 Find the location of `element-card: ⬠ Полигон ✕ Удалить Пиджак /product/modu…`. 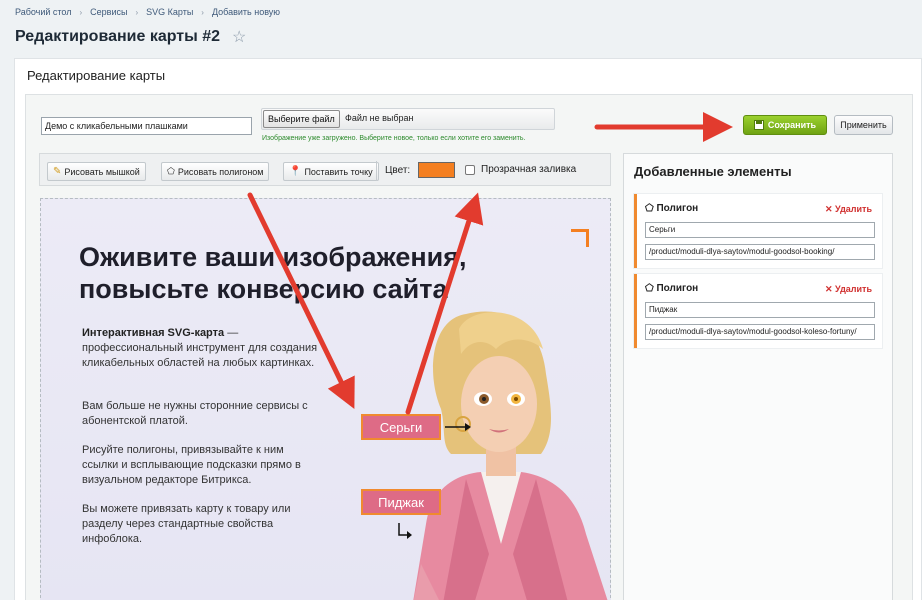

element-card: ⬠ Полигон ✕ Удалить Пиджак /product/modu… is located at coordinates (758, 311).